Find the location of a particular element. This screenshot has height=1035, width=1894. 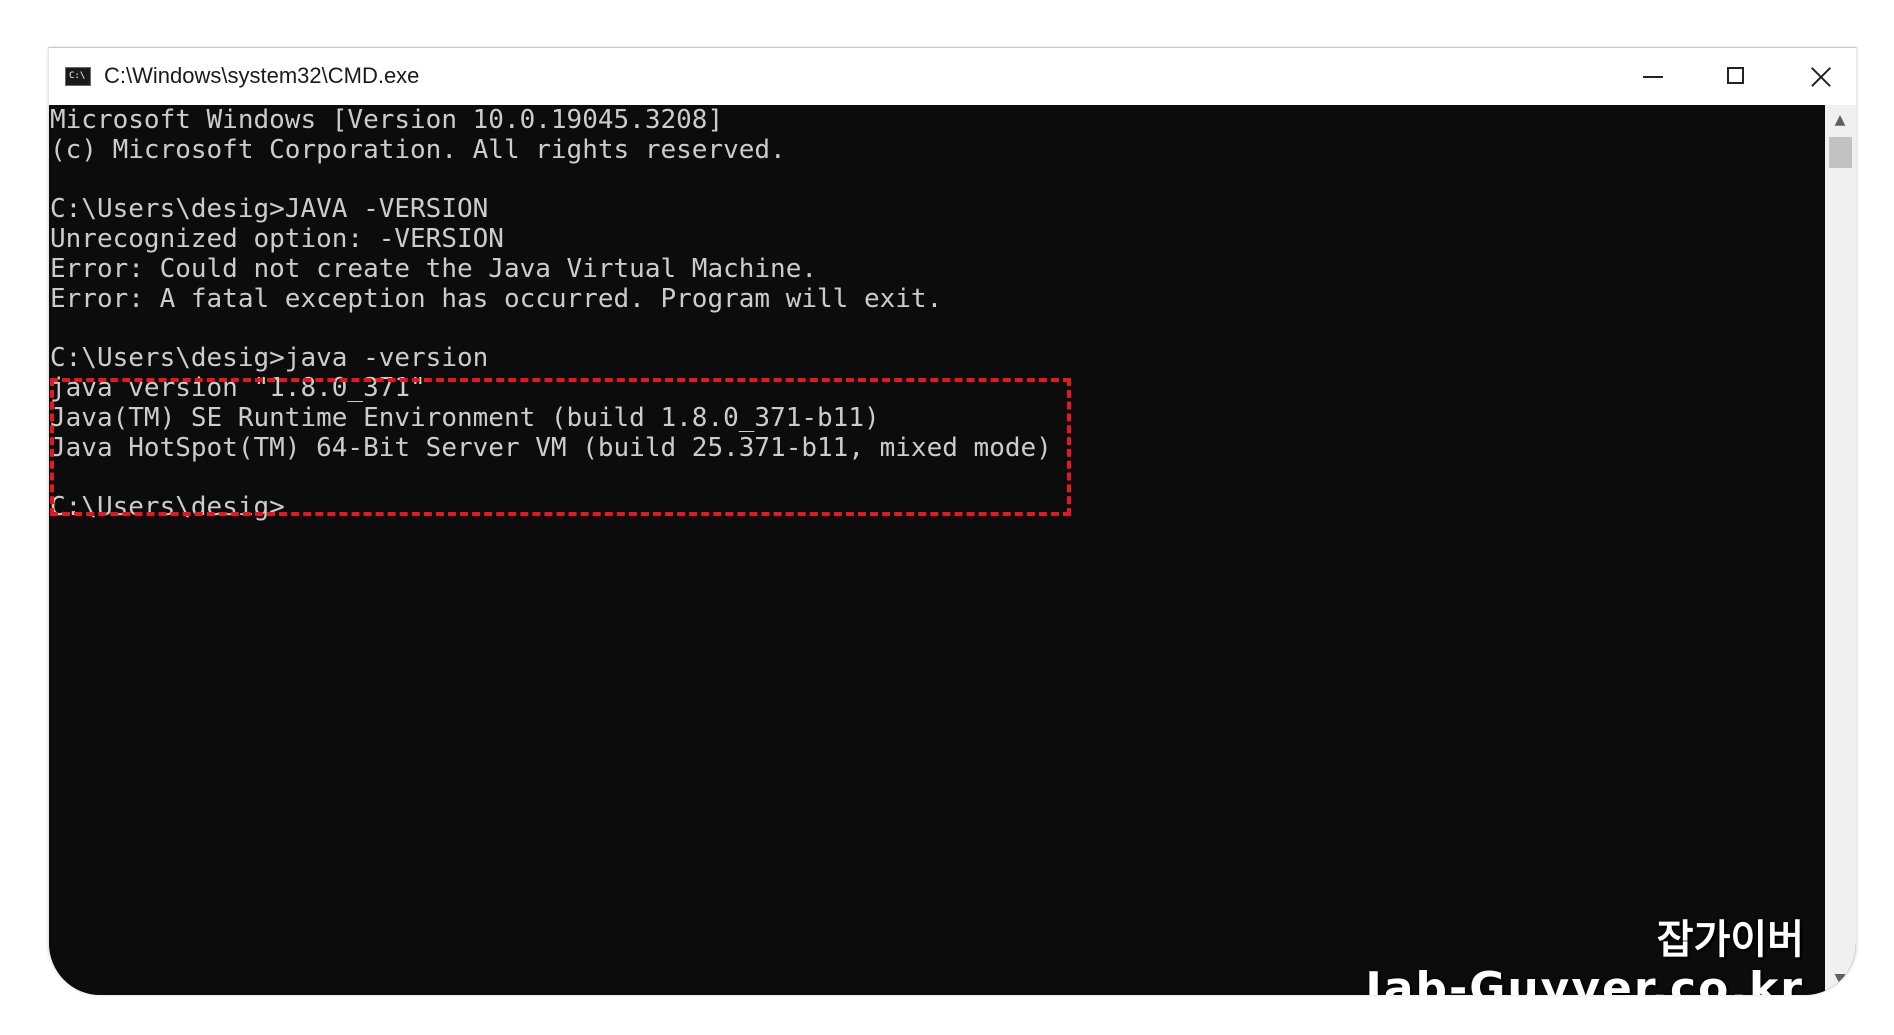

scroll-down-icon: ▼ is located at coordinates (1840, 979).